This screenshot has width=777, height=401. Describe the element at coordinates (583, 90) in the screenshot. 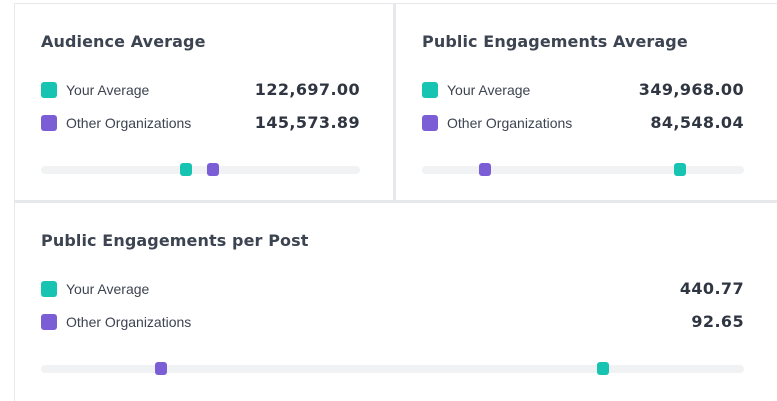

I see `your-average-row: Your Average 349,968.00` at that location.